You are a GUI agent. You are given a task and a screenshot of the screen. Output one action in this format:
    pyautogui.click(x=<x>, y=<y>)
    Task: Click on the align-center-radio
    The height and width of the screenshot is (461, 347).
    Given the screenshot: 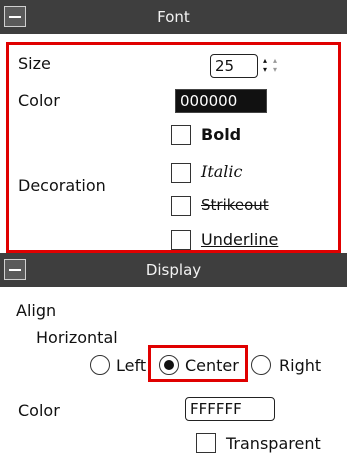 What is the action you would take?
    pyautogui.click(x=169, y=365)
    